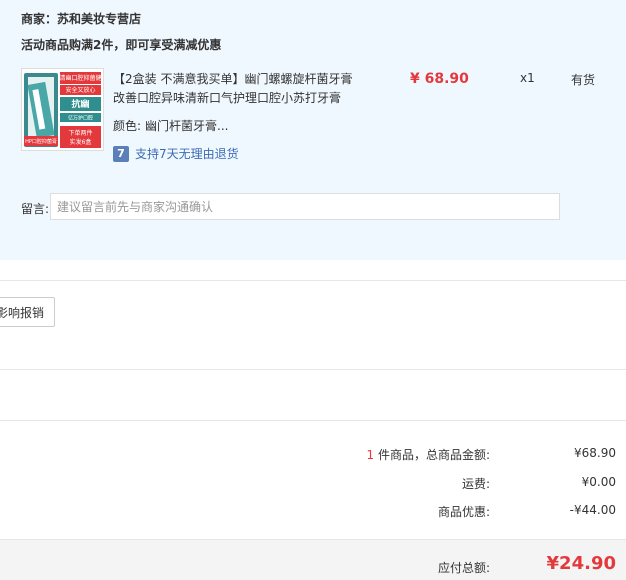 The height and width of the screenshot is (580, 626). What do you see at coordinates (592, 510) in the screenshot?
I see `discount-value: -¥44.00` at bounding box center [592, 510].